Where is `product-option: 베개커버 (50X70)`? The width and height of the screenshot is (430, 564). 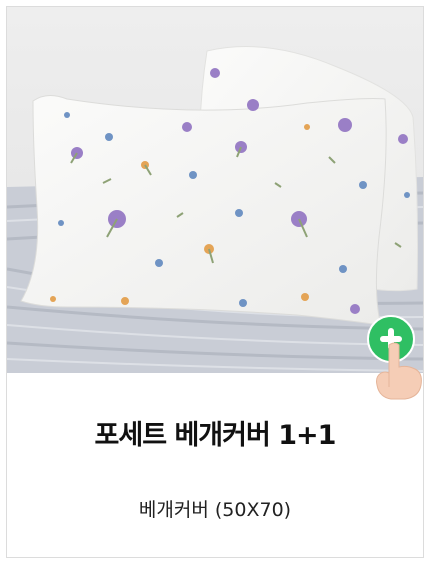 product-option: 베개커버 (50X70) is located at coordinates (215, 510).